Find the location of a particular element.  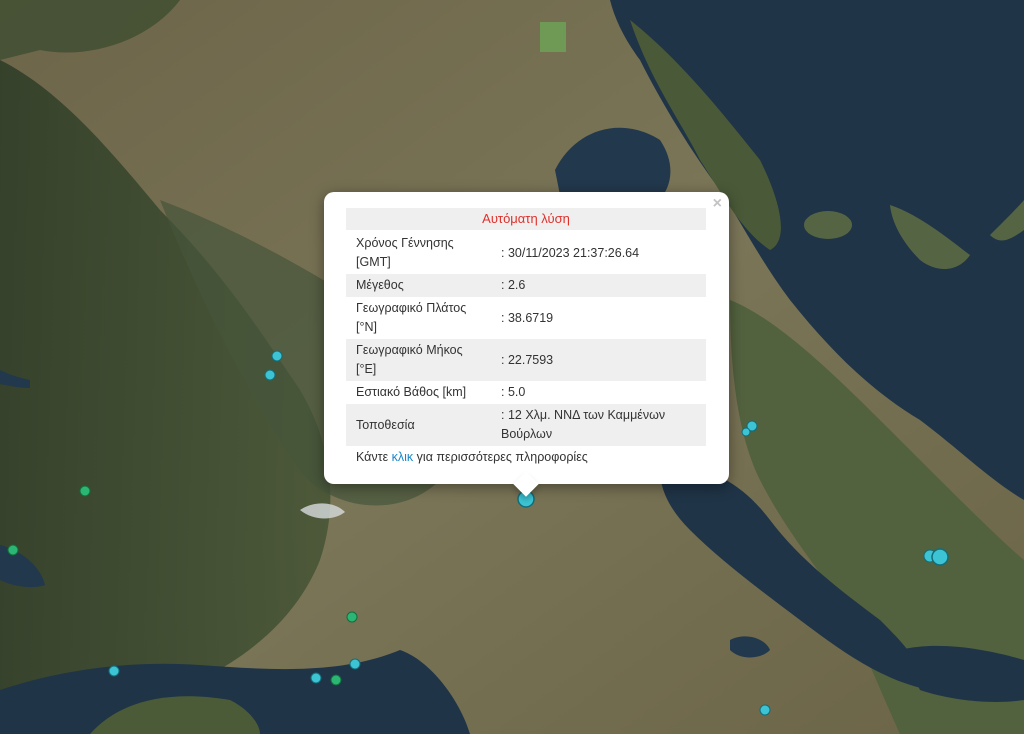

depth-value: : 5.0 is located at coordinates (513, 392).